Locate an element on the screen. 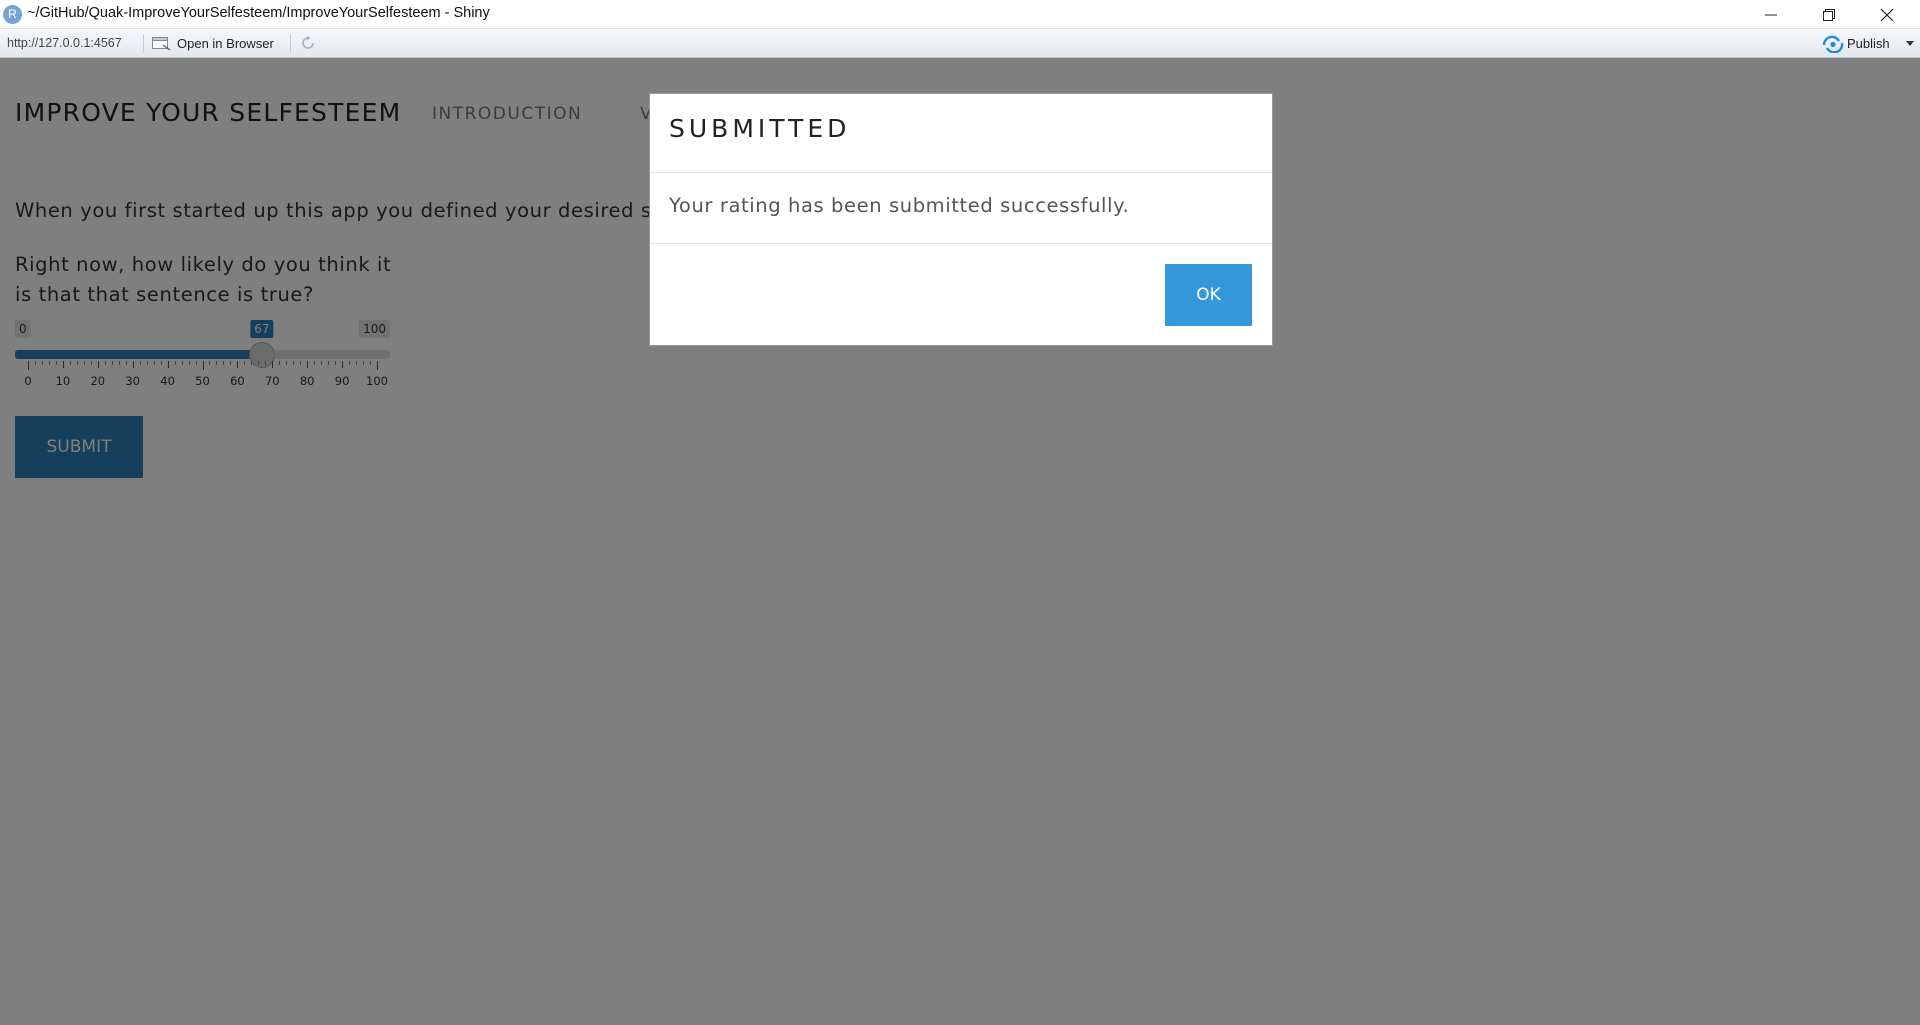 This screenshot has width=1920, height=1025. app-url: http://127.0.0.1:4567 is located at coordinates (64, 43).